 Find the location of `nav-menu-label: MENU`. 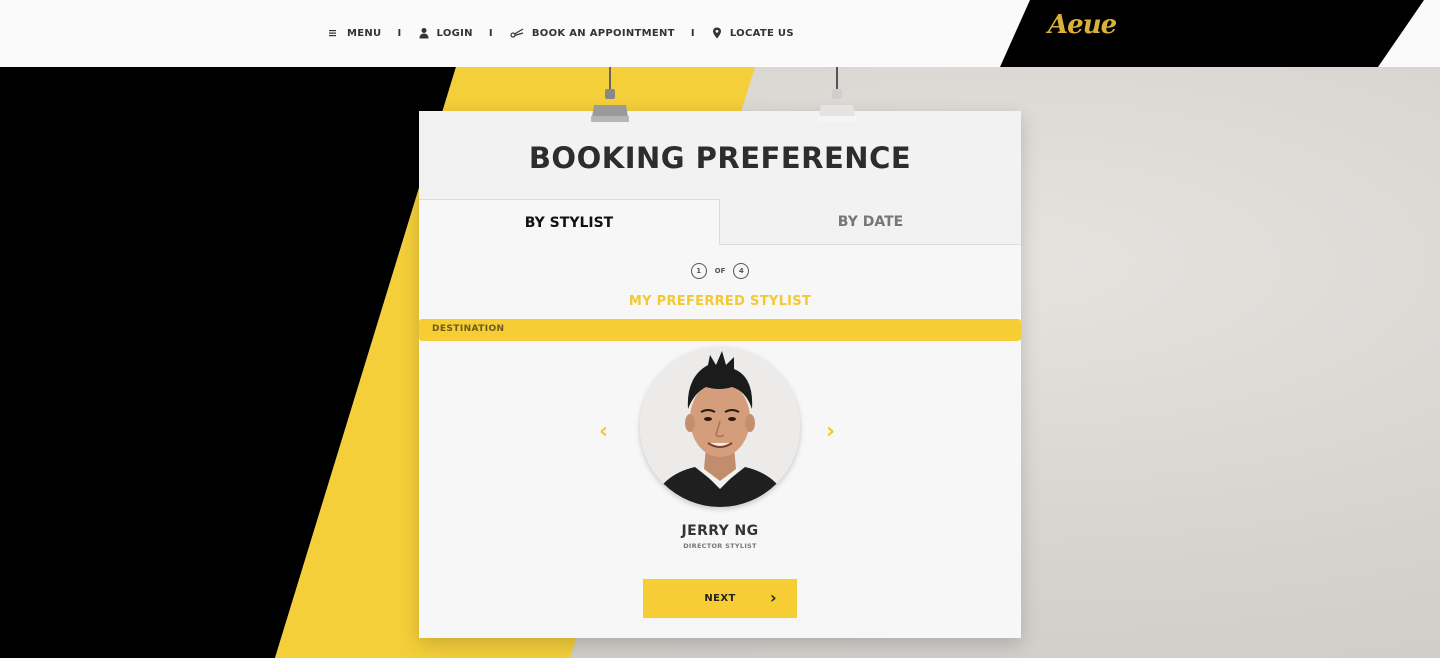

nav-menu-label: MENU is located at coordinates (364, 33).